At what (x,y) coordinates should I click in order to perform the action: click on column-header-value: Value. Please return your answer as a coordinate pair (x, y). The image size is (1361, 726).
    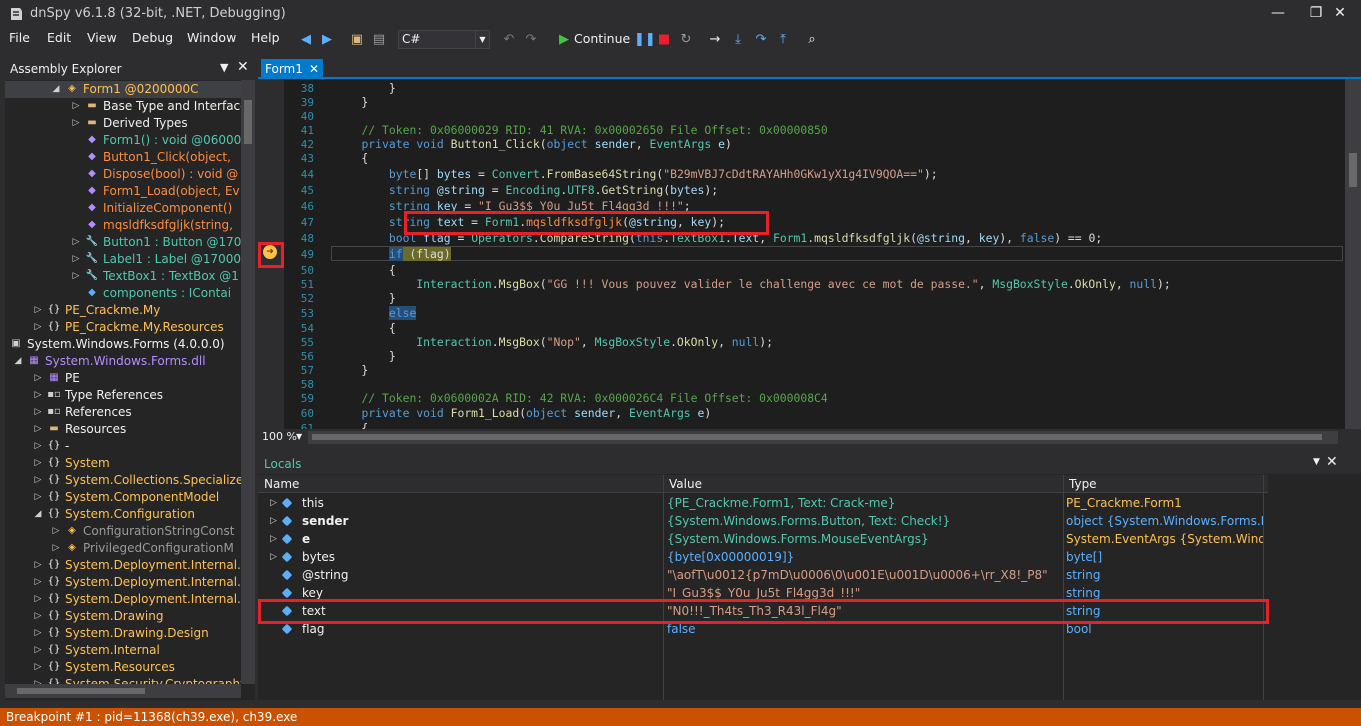
    Looking at the image, I should click on (685, 484).